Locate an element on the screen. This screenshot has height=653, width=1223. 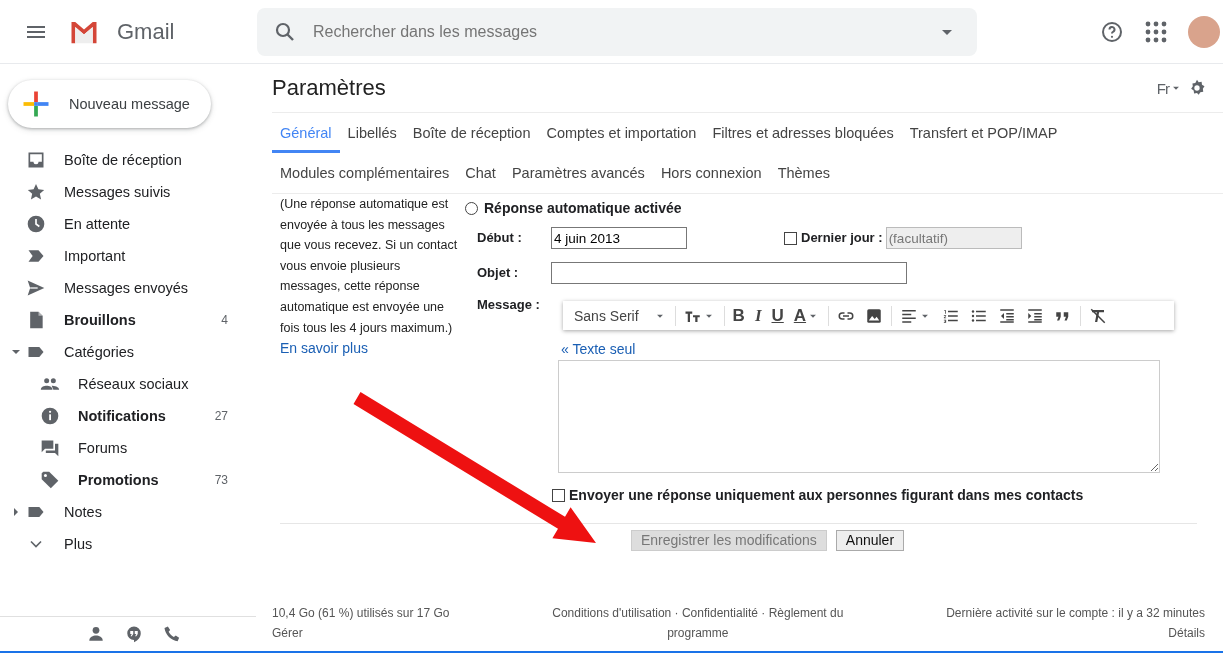
settings-tab: Modules complémentaires is located at coordinates (365, 173).